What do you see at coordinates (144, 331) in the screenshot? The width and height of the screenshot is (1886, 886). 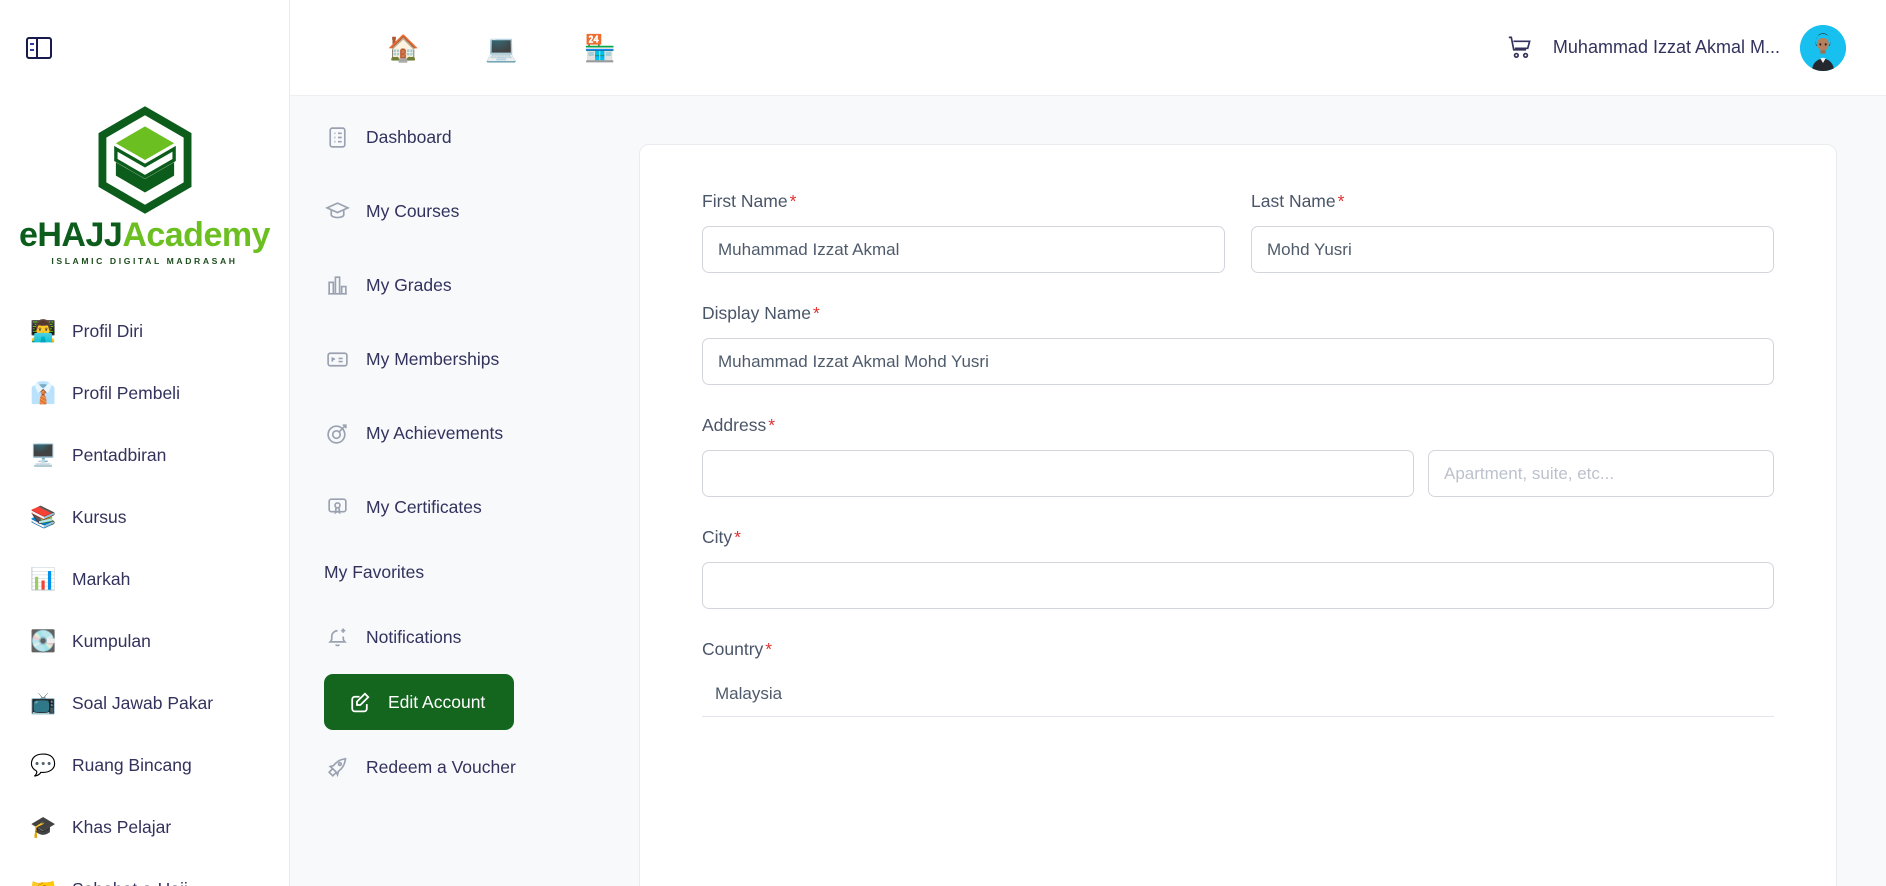 I see `sidebar-item-profil-diri: 👨‍💻 Profil Diri` at bounding box center [144, 331].